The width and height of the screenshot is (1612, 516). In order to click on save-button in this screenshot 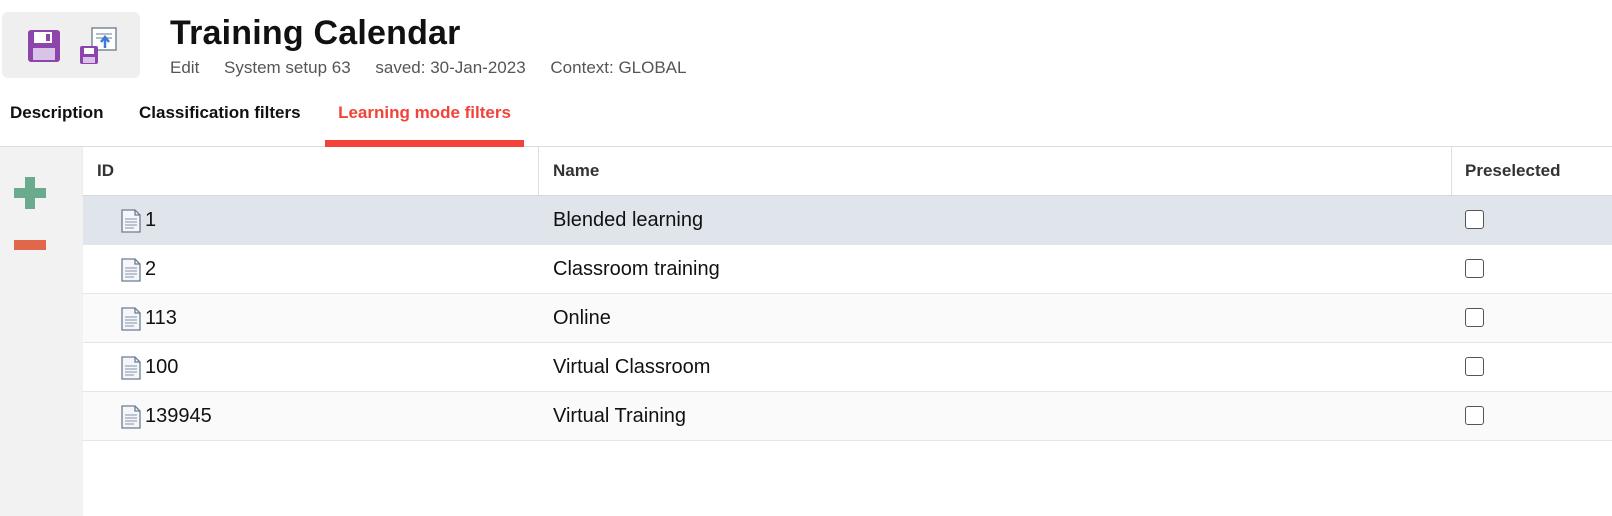, I will do `click(44, 46)`.